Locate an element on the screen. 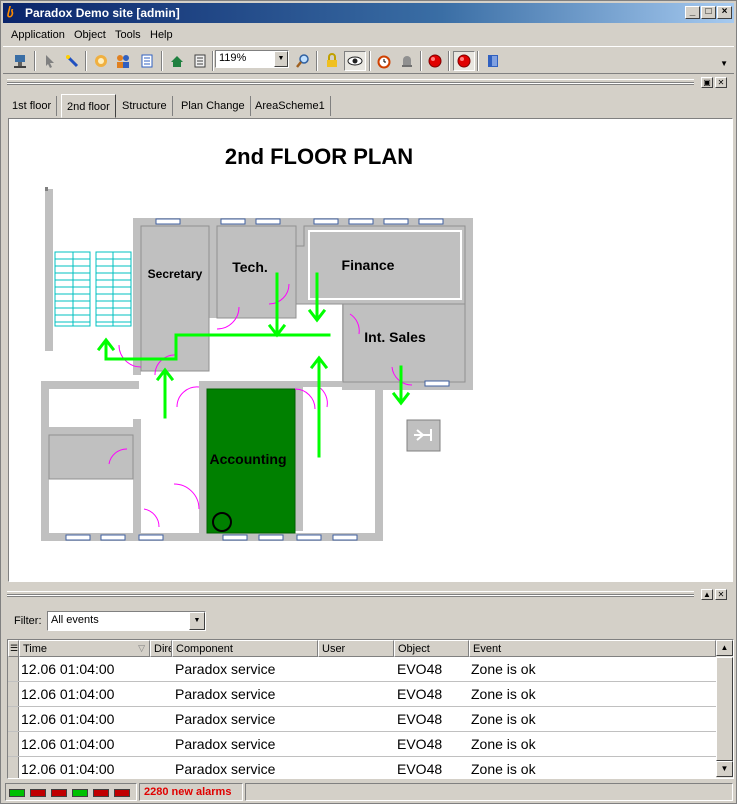 The height and width of the screenshot is (804, 737). vertical-scrollbar: ▲ ▼ is located at coordinates (724, 709).